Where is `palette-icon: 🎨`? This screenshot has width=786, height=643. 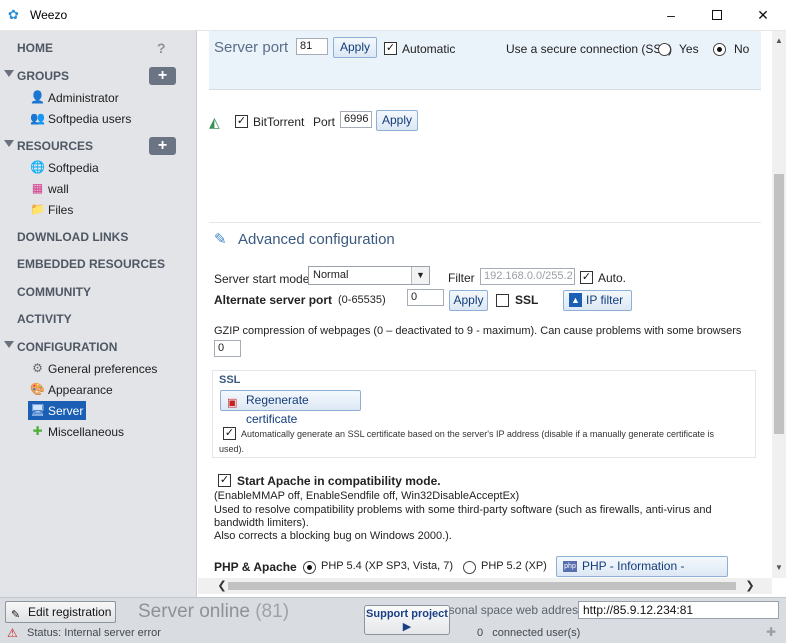 palette-icon: 🎨 is located at coordinates (37, 389).